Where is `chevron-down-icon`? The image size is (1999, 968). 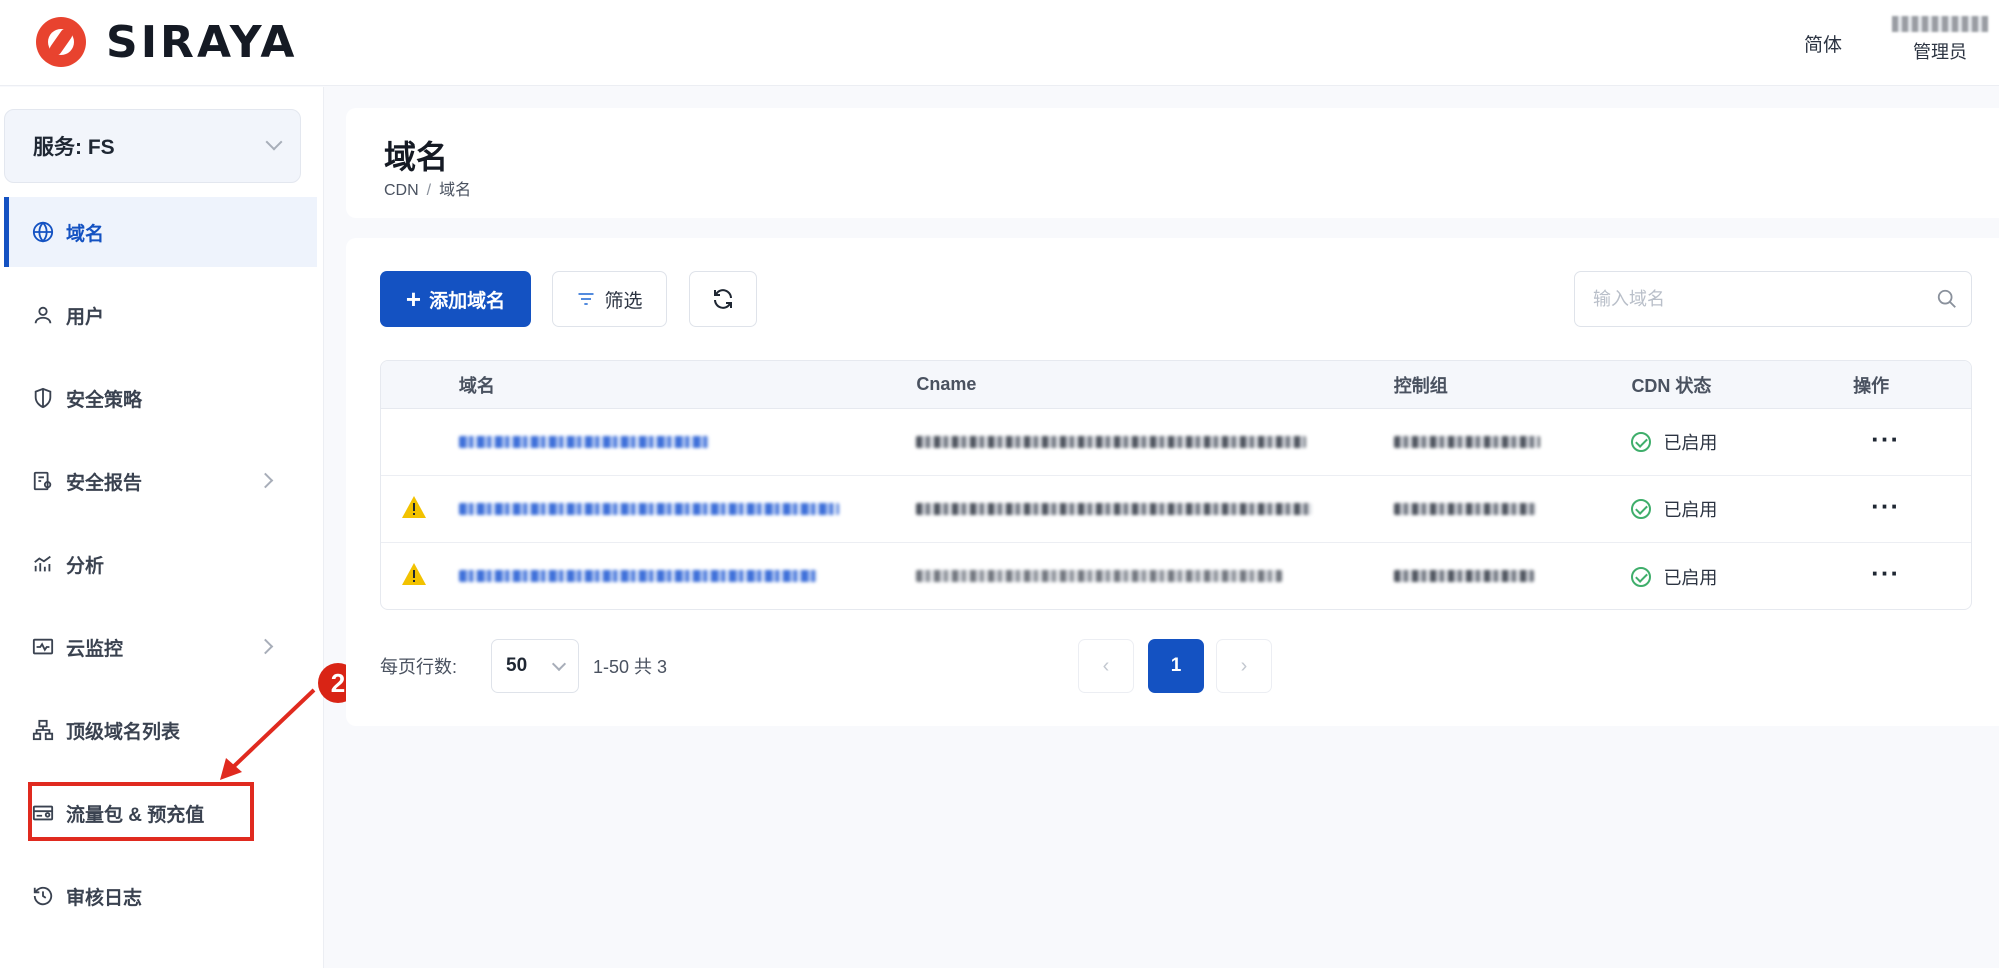
chevron-down-icon is located at coordinates (559, 664).